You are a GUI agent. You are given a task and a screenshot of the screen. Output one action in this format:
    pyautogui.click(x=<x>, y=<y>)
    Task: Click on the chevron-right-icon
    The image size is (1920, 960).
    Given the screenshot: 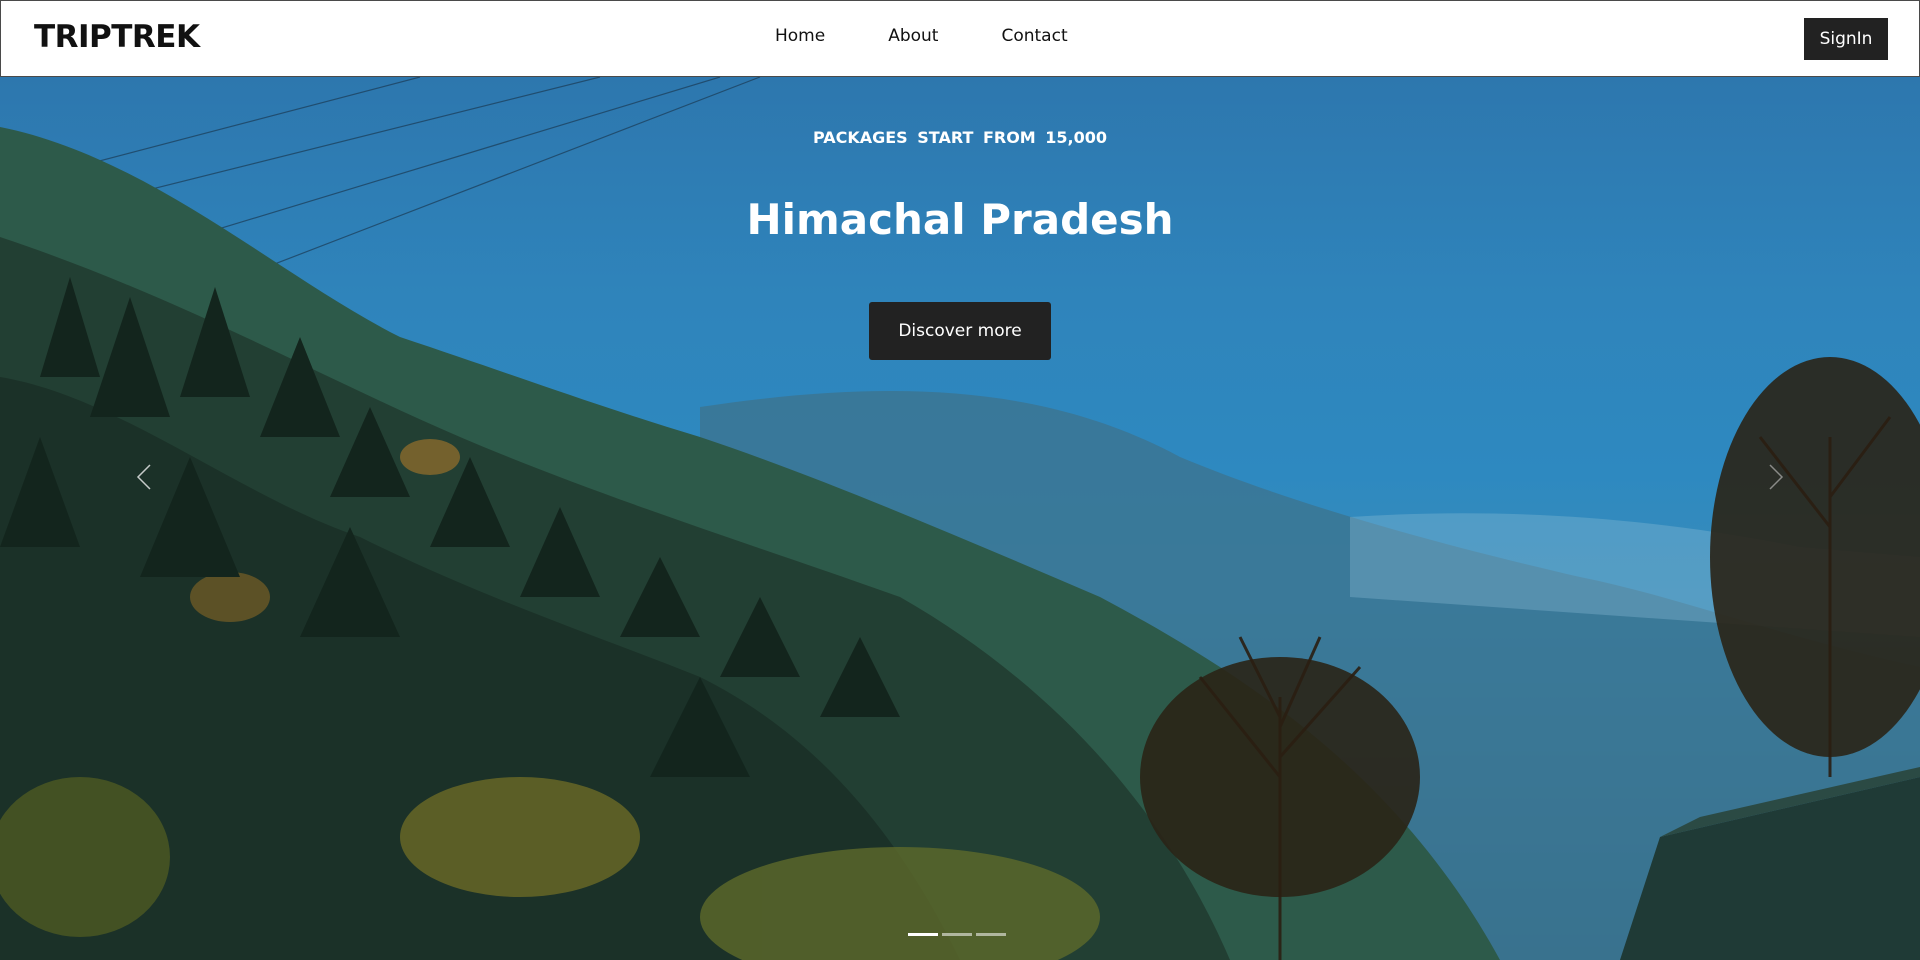 What is the action you would take?
    pyautogui.click(x=1775, y=477)
    